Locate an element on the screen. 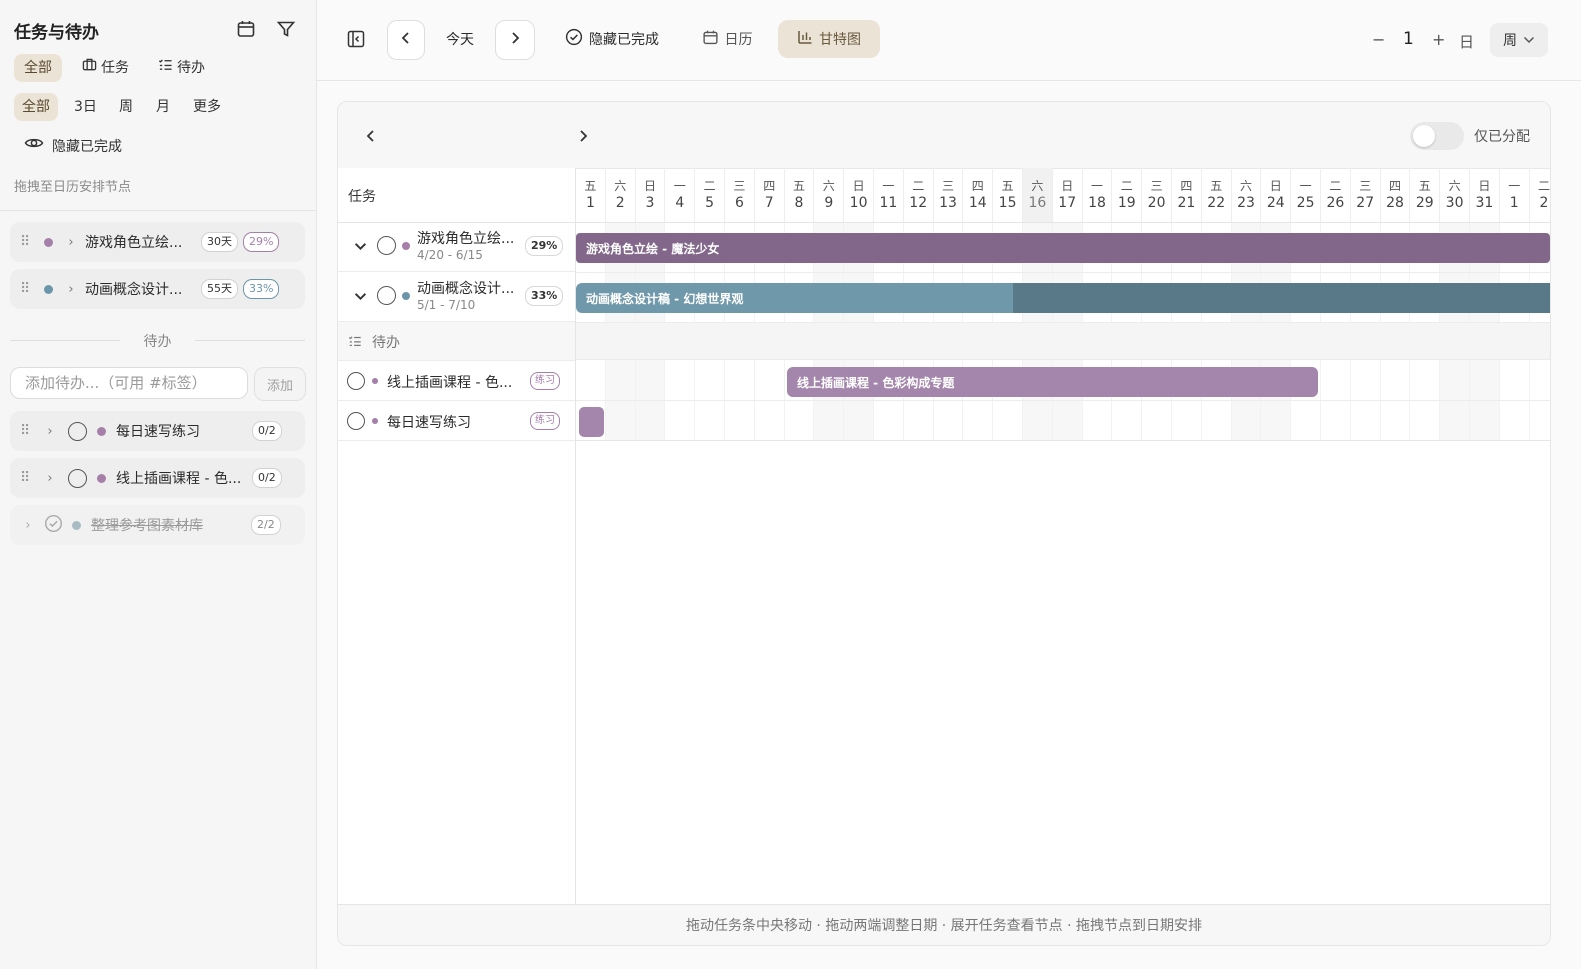  filter-todos: 待办 is located at coordinates (181, 68).